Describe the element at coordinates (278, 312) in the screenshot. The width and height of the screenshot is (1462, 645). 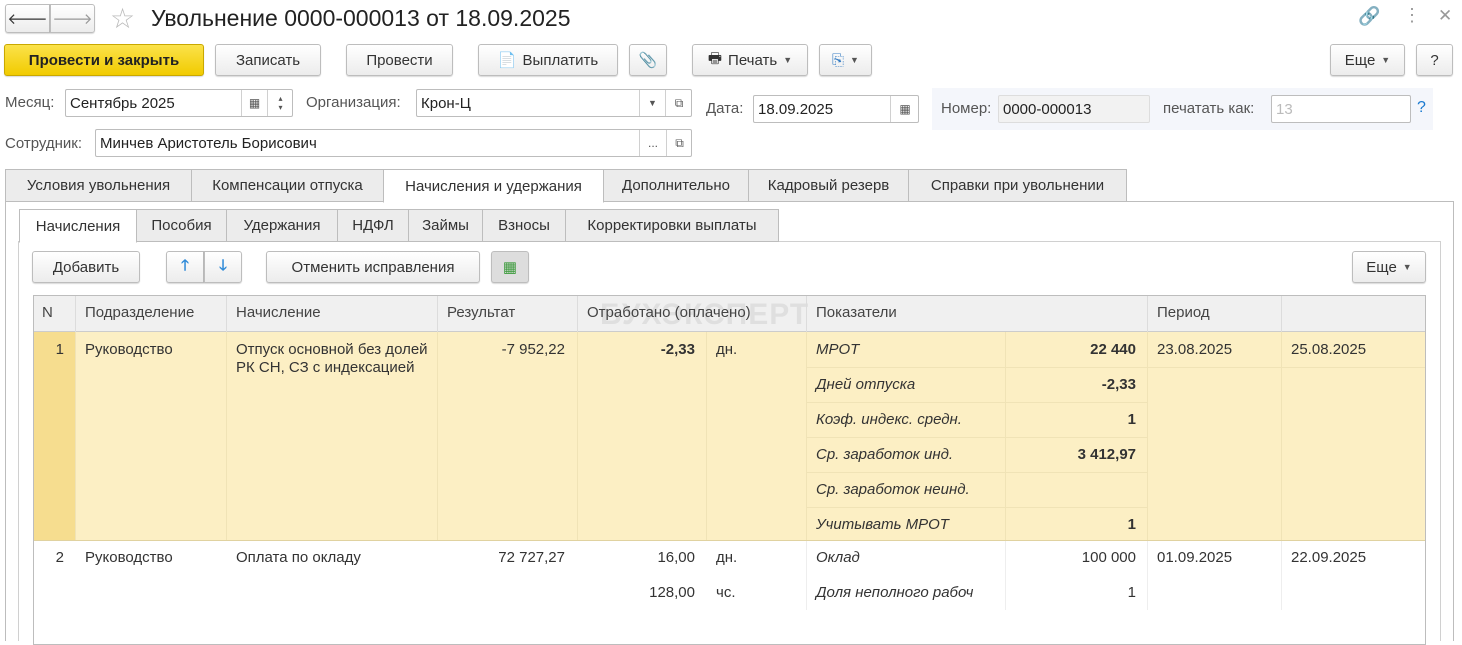
I see `column-header-2: Начисление` at that location.